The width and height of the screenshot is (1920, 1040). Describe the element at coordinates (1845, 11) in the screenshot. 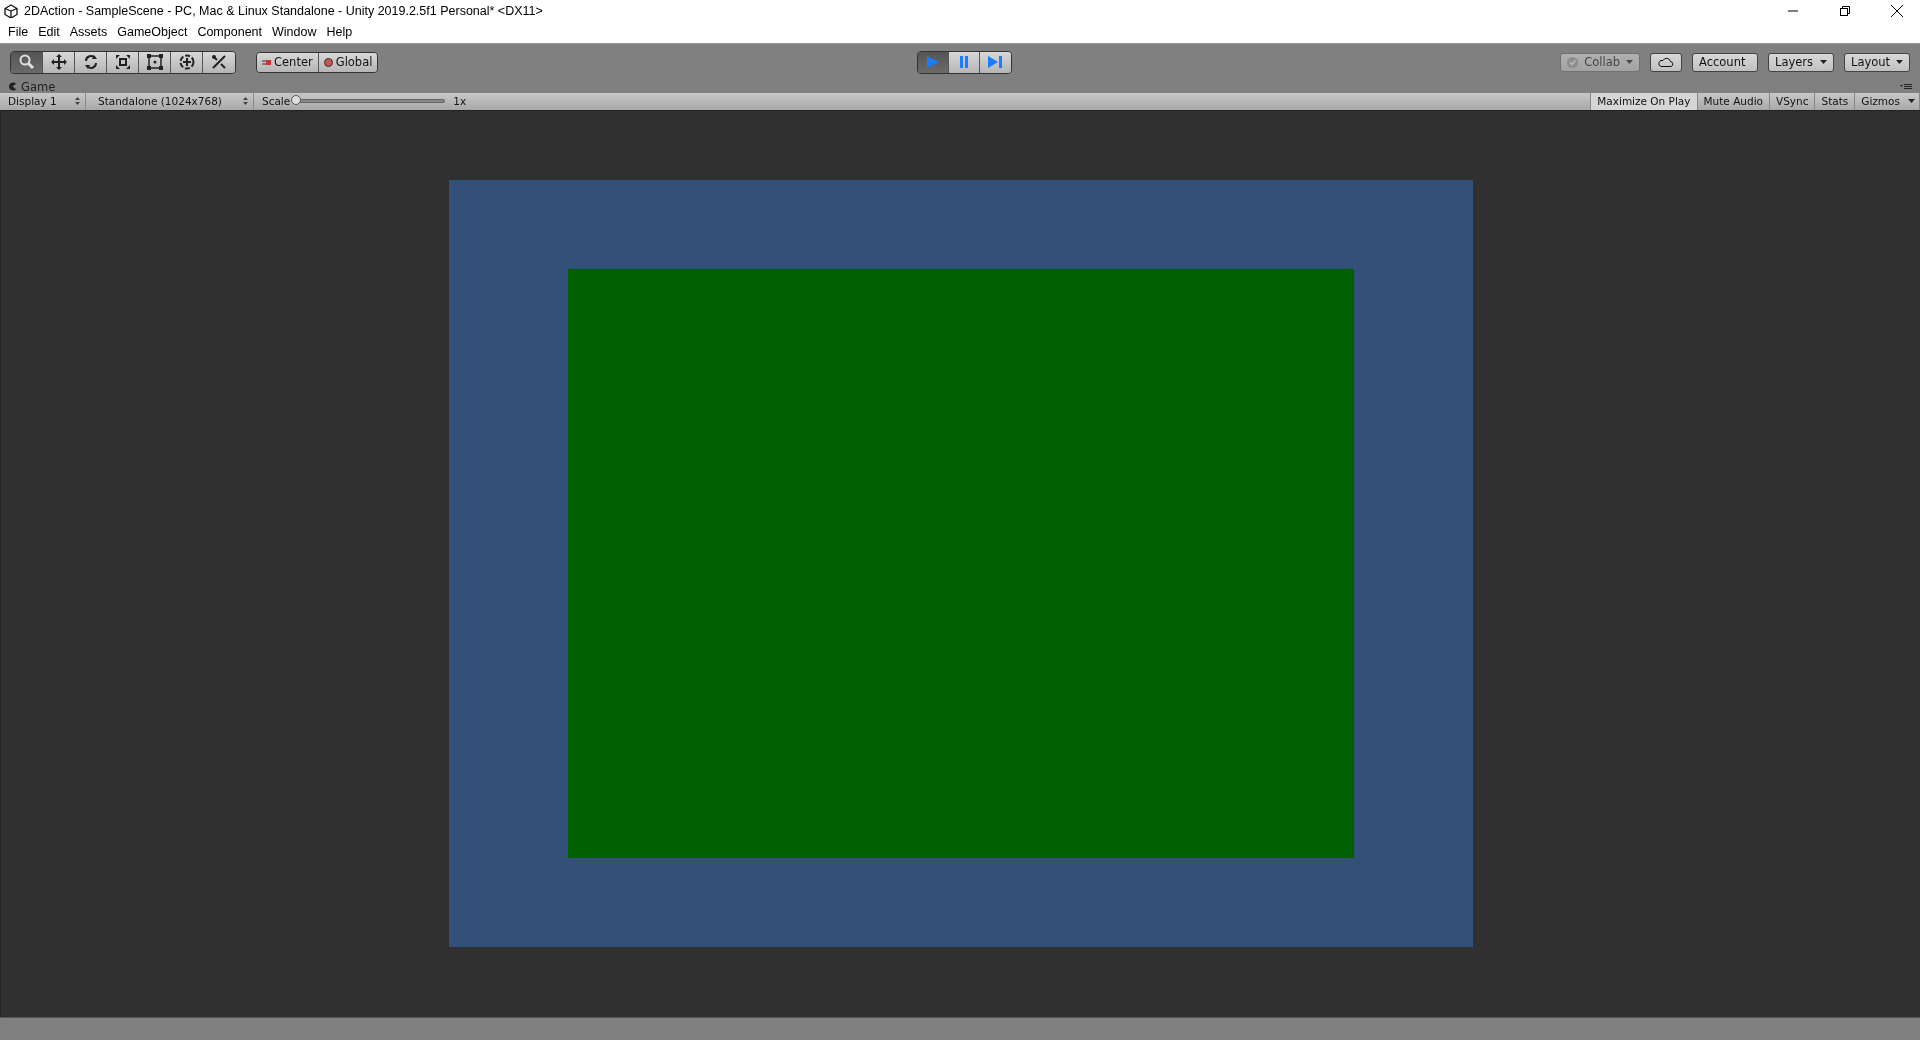

I see `restore-icon` at that location.